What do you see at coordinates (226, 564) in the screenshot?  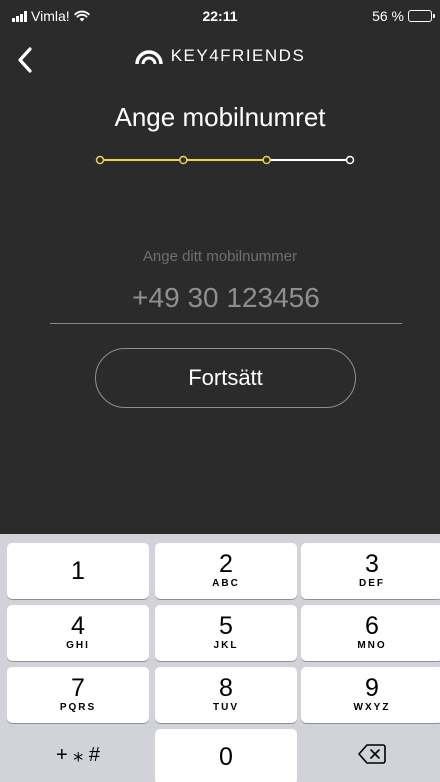 I see `key-digit: 2` at bounding box center [226, 564].